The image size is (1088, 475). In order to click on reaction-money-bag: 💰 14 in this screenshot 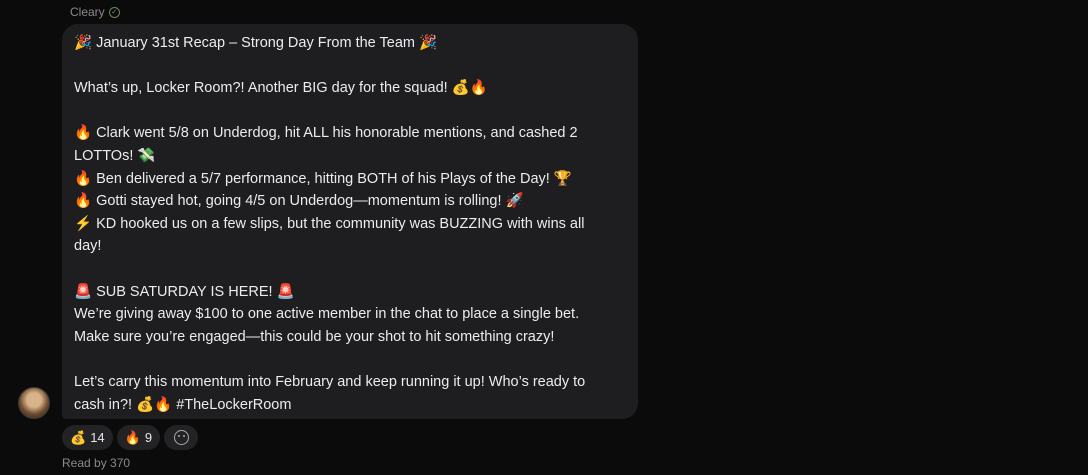, I will do `click(87, 437)`.